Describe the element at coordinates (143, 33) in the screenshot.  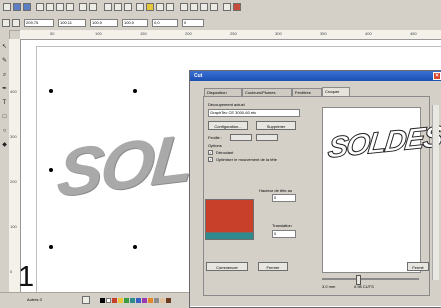
I see `ruler-tick: 150` at that location.